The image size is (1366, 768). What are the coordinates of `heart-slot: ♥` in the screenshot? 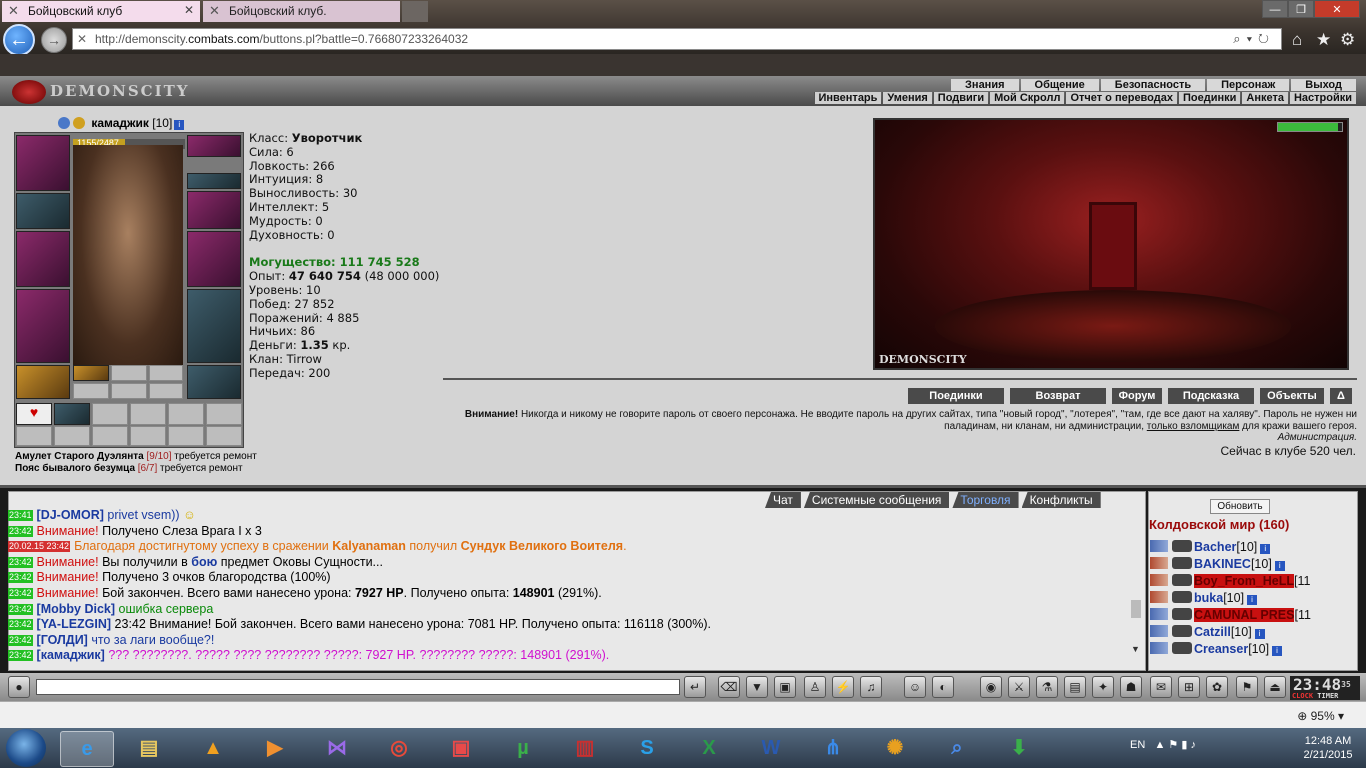 It's located at (34, 414).